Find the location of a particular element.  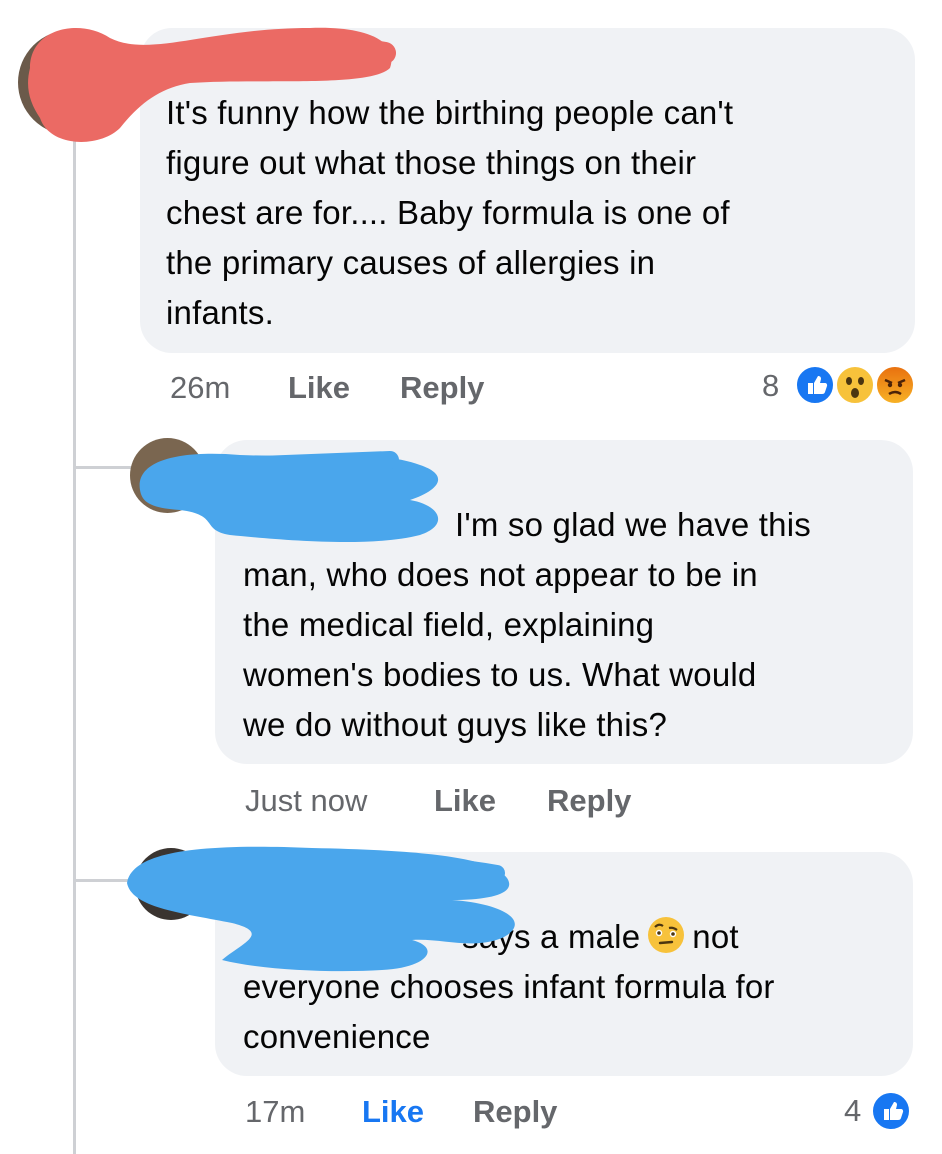

comment-line: the medical field, explaining is located at coordinates (449, 624).